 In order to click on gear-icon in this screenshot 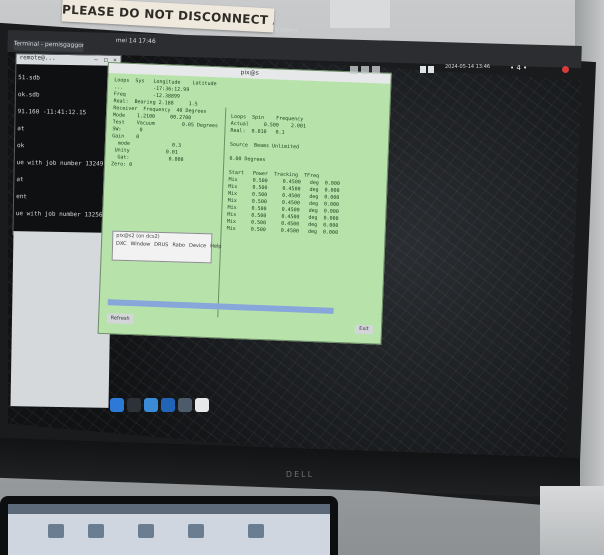, I will do `click(185, 405)`.